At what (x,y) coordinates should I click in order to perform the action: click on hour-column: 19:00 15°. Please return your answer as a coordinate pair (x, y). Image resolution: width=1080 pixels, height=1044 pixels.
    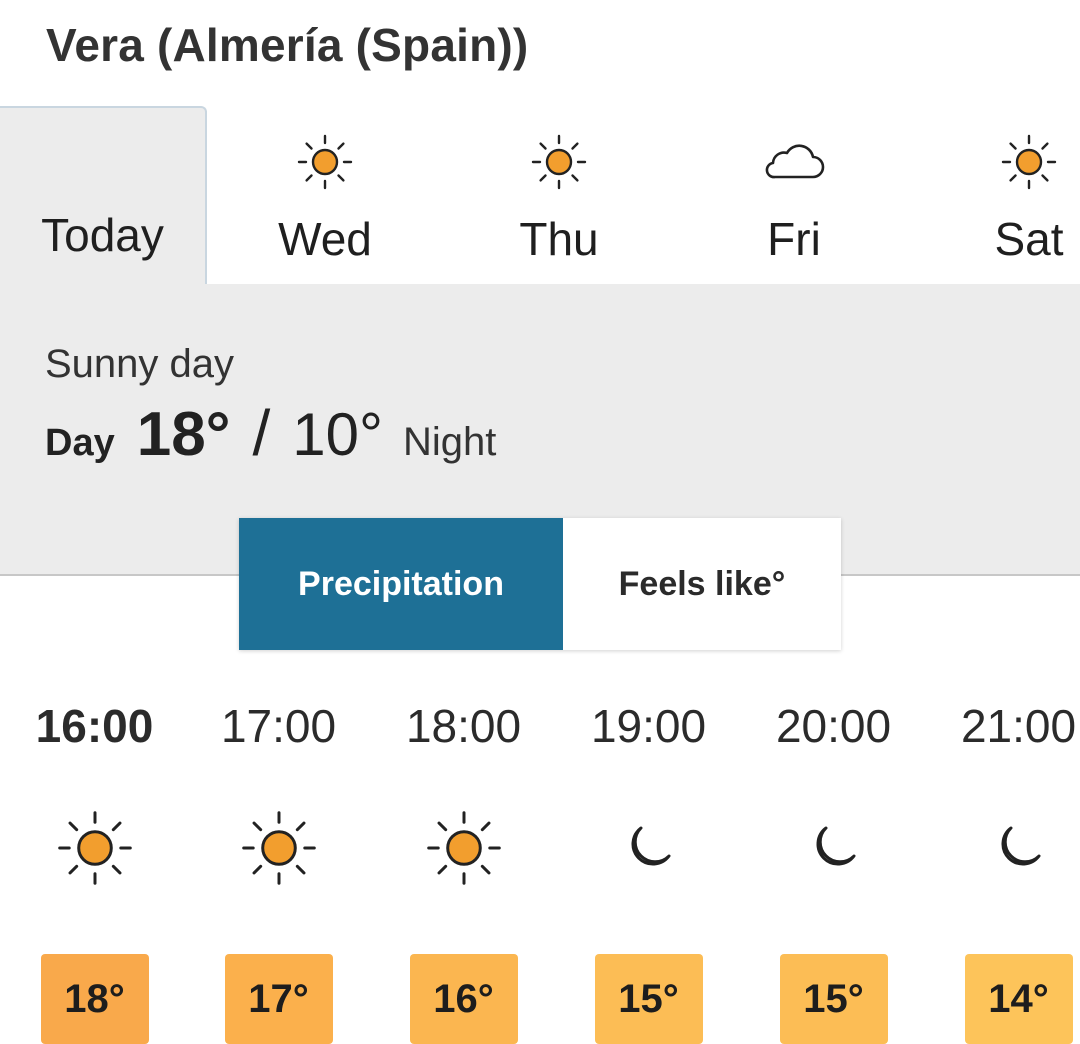
    Looking at the image, I should click on (648, 870).